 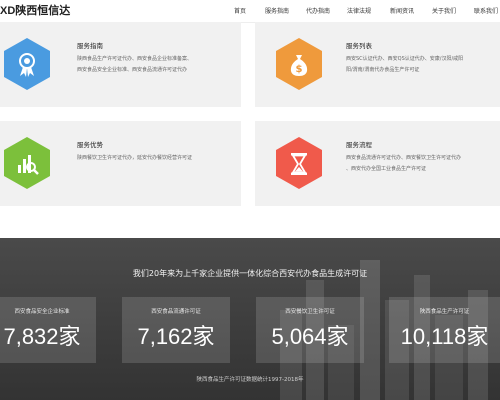 I want to click on award-ribbon-icon, so click(x=27, y=65).